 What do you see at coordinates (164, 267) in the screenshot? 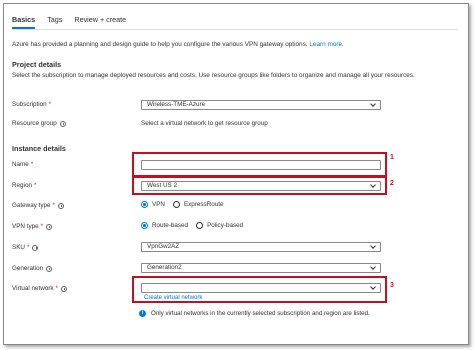
I see `generation-value: Generation2` at bounding box center [164, 267].